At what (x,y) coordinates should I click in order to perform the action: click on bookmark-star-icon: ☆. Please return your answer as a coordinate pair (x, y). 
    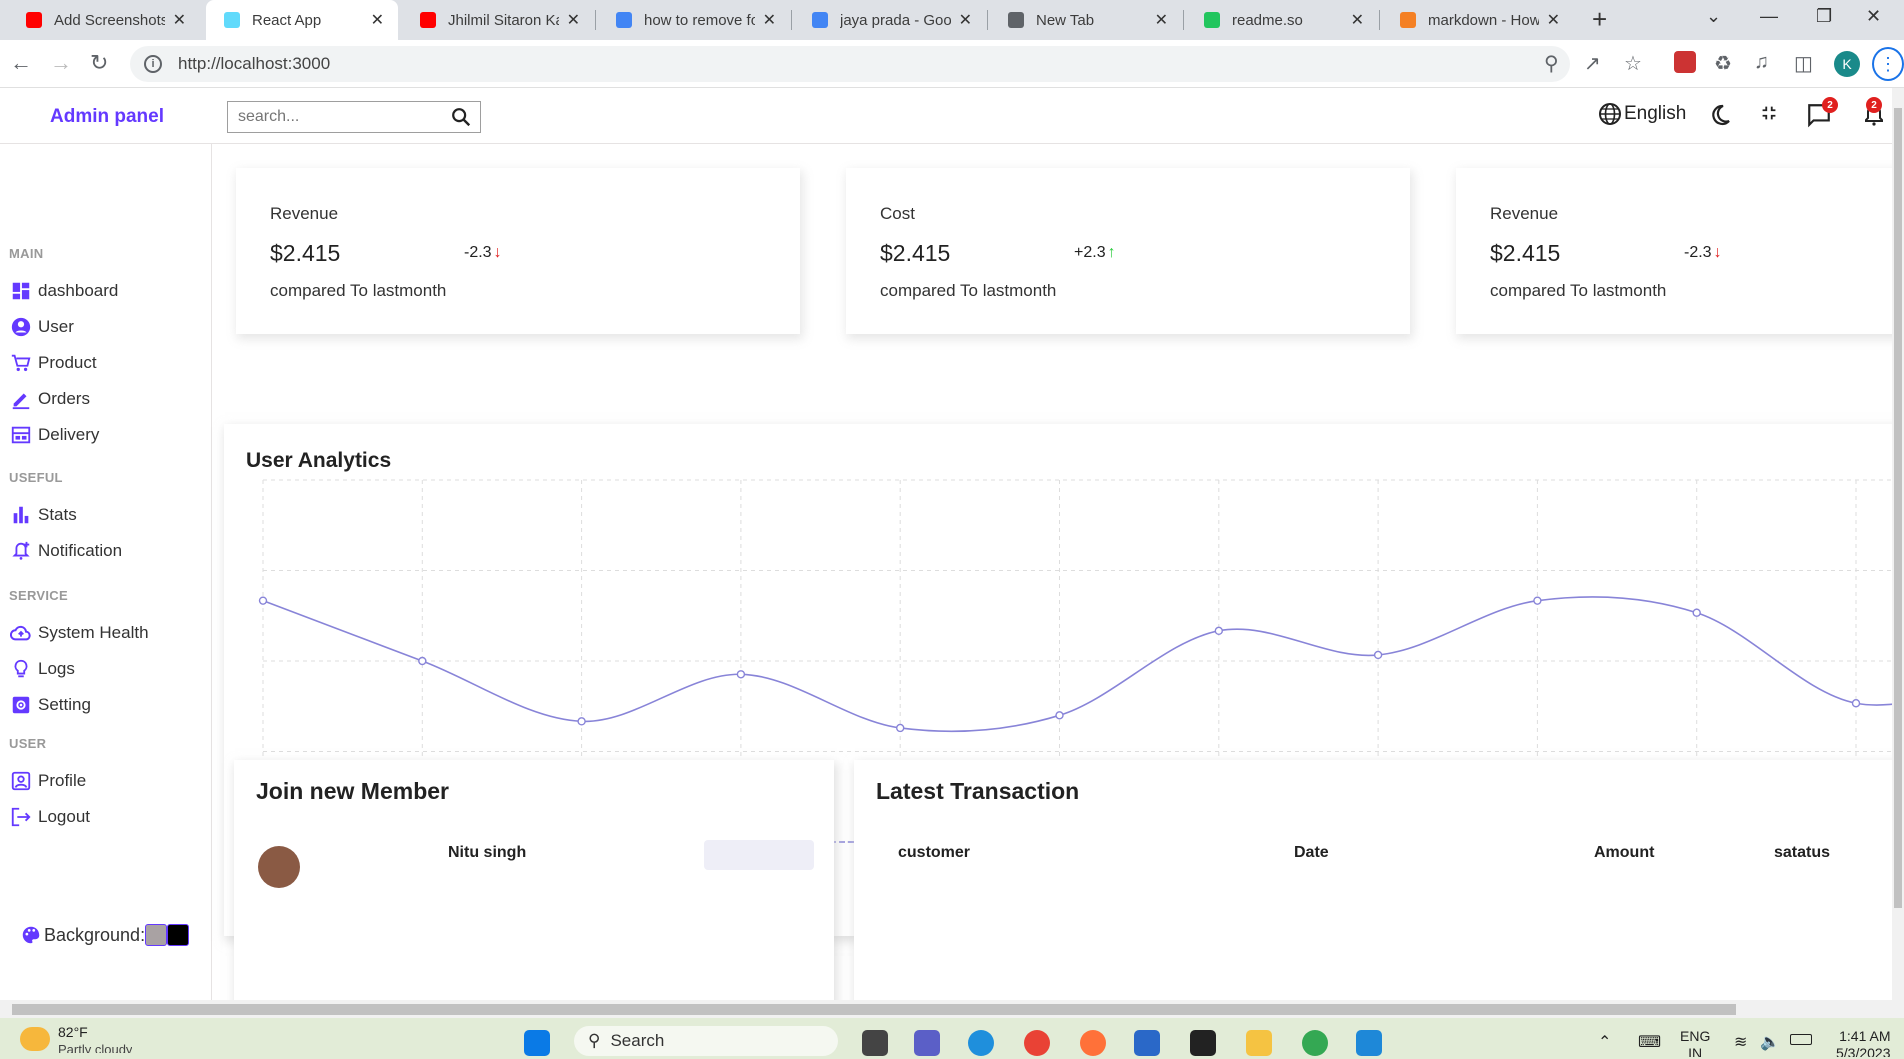
    Looking at the image, I should click on (1633, 63).